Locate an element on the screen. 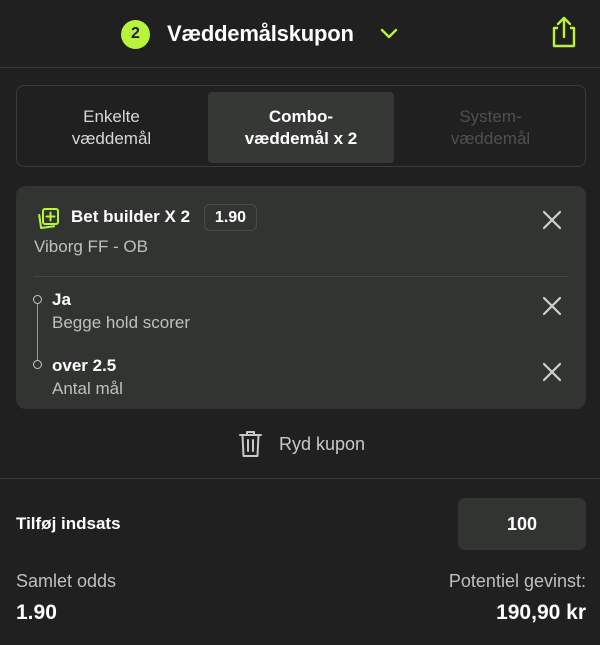 This screenshot has width=600, height=645. coupon-title-toggle: 2 Væddemålskupon is located at coordinates (259, 34).